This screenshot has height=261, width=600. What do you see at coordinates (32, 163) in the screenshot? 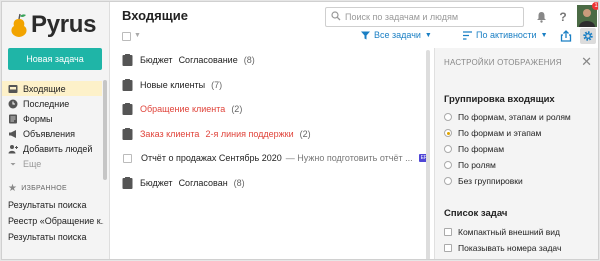
I see `sidebar-item-label: Еще` at bounding box center [32, 163].